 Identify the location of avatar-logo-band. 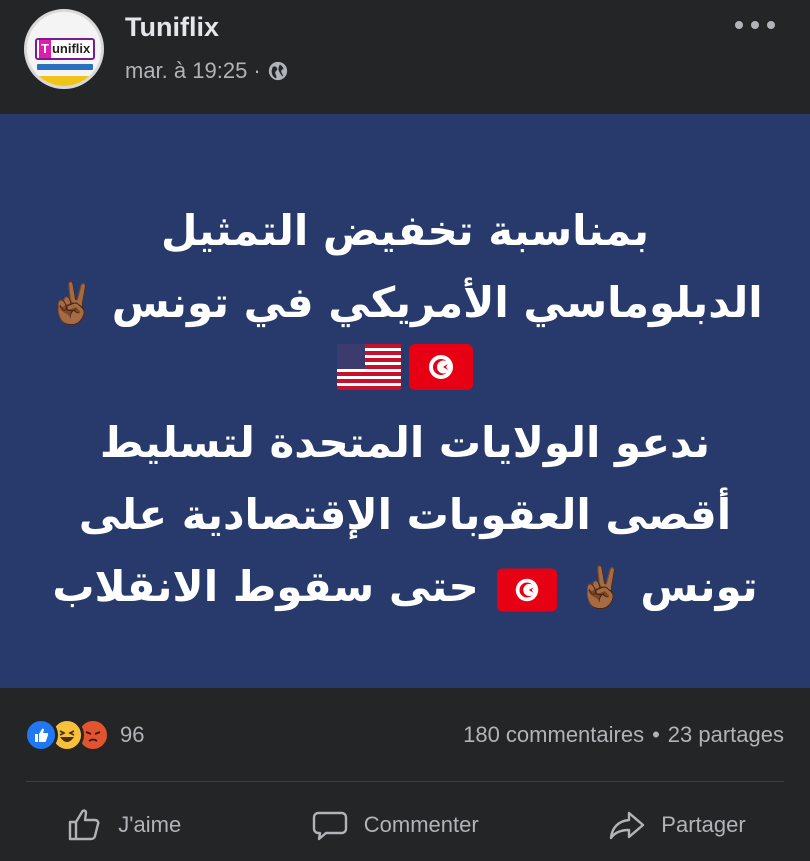
(64, 81).